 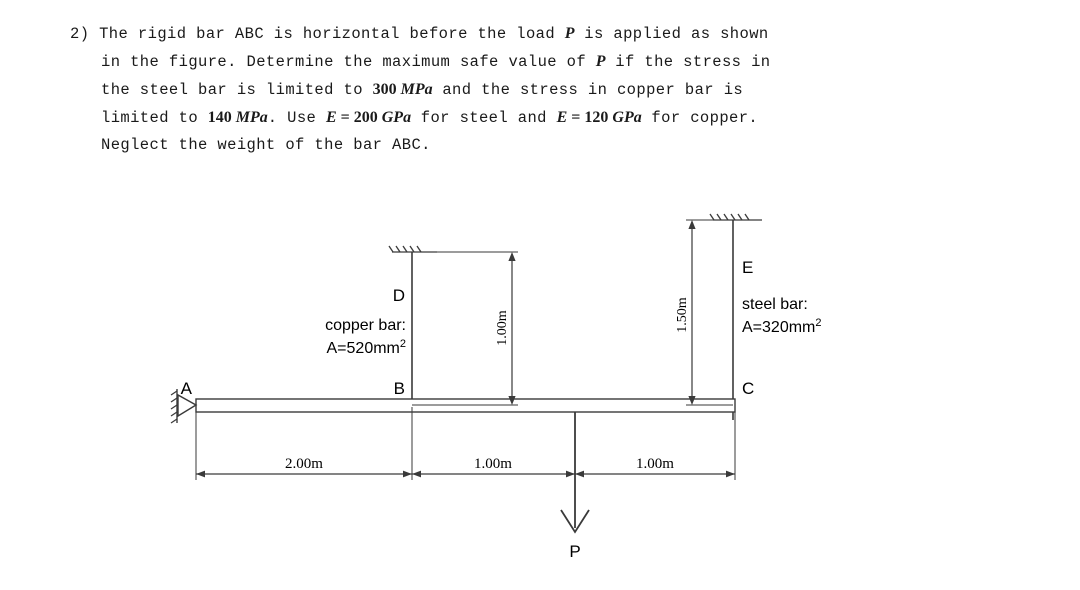 I want to click on dimension-span-3: 1.00m, so click(x=655, y=467).